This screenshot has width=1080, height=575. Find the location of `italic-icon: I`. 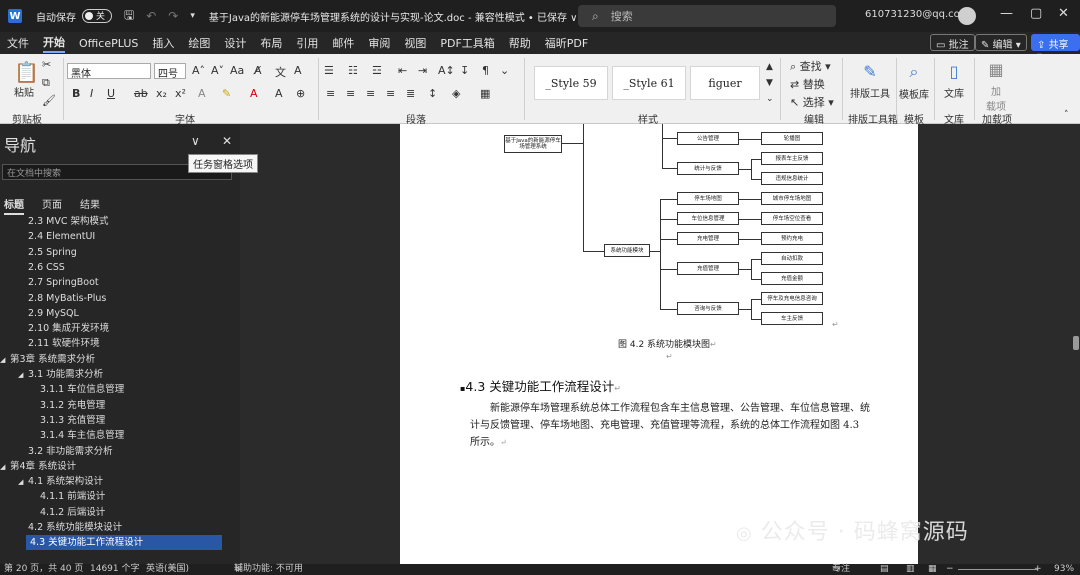

italic-icon: I is located at coordinates (91, 93).